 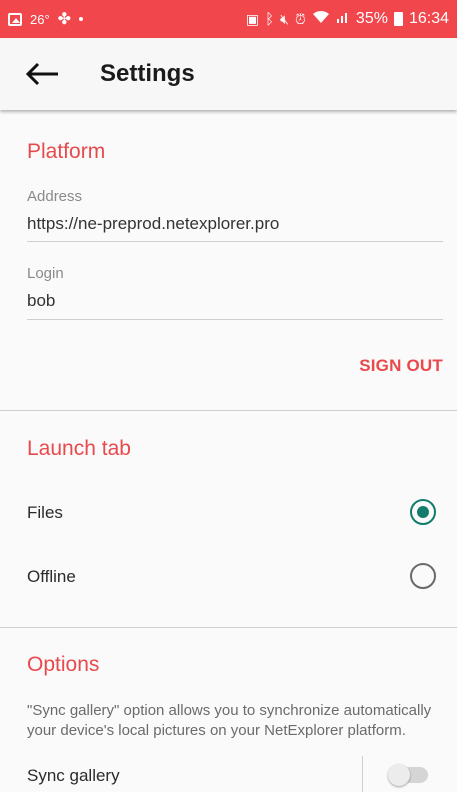 What do you see at coordinates (401, 366) in the screenshot?
I see `sign-out-button: SIGN OUT` at bounding box center [401, 366].